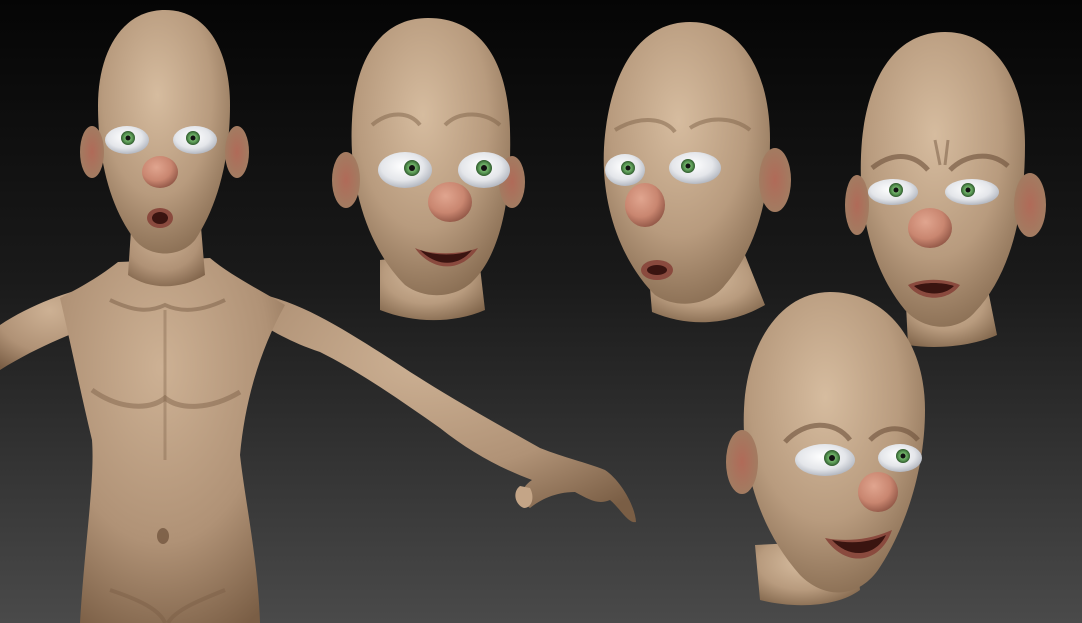  What do you see at coordinates (695, 168) in the screenshot?
I see `right-eye` at bounding box center [695, 168].